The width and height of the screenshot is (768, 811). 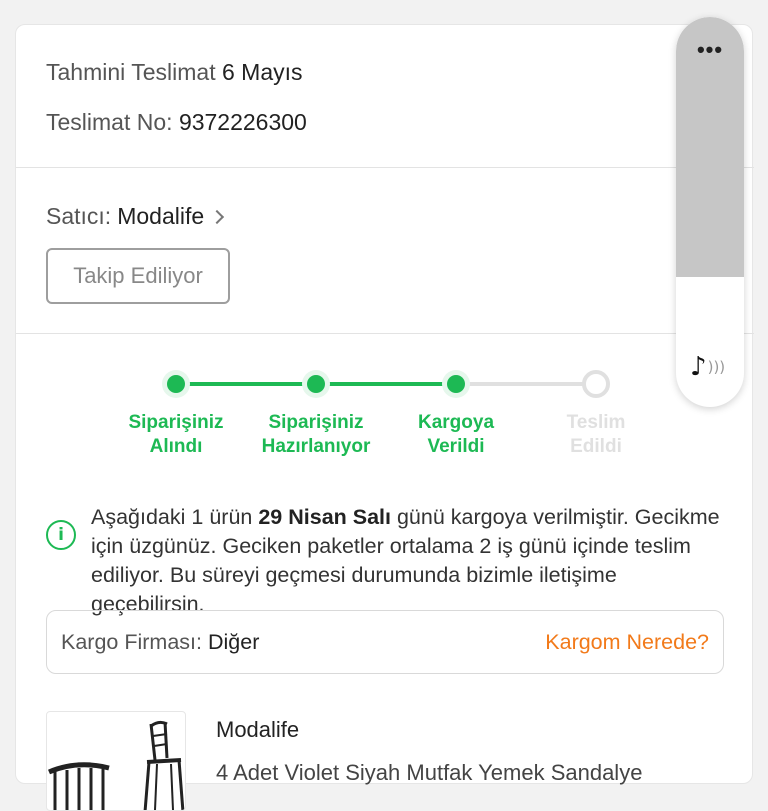 What do you see at coordinates (109, 122) in the screenshot?
I see `delivery-number-label: Teslimat No:` at bounding box center [109, 122].